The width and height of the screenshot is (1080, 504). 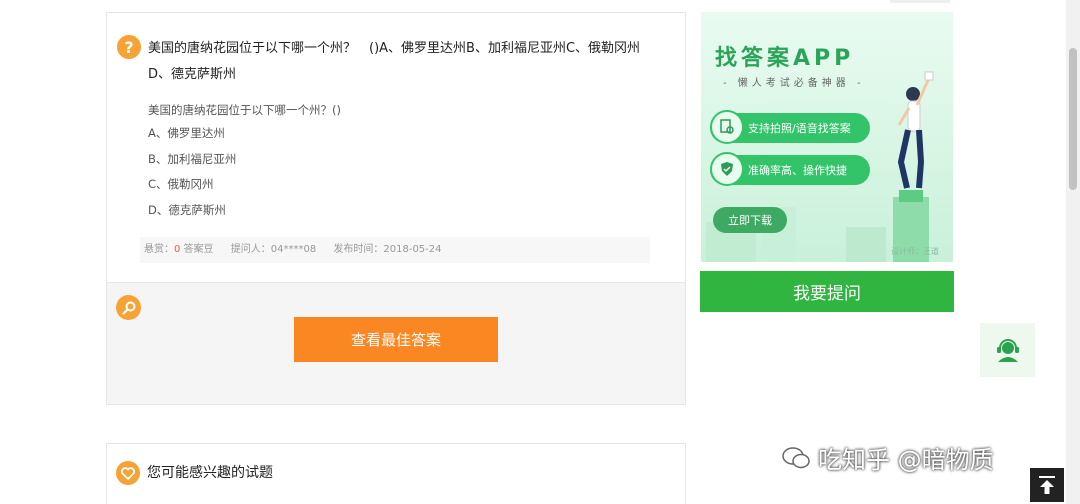 What do you see at coordinates (358, 249) in the screenshot?
I see `date-label: 发布时间：` at bounding box center [358, 249].